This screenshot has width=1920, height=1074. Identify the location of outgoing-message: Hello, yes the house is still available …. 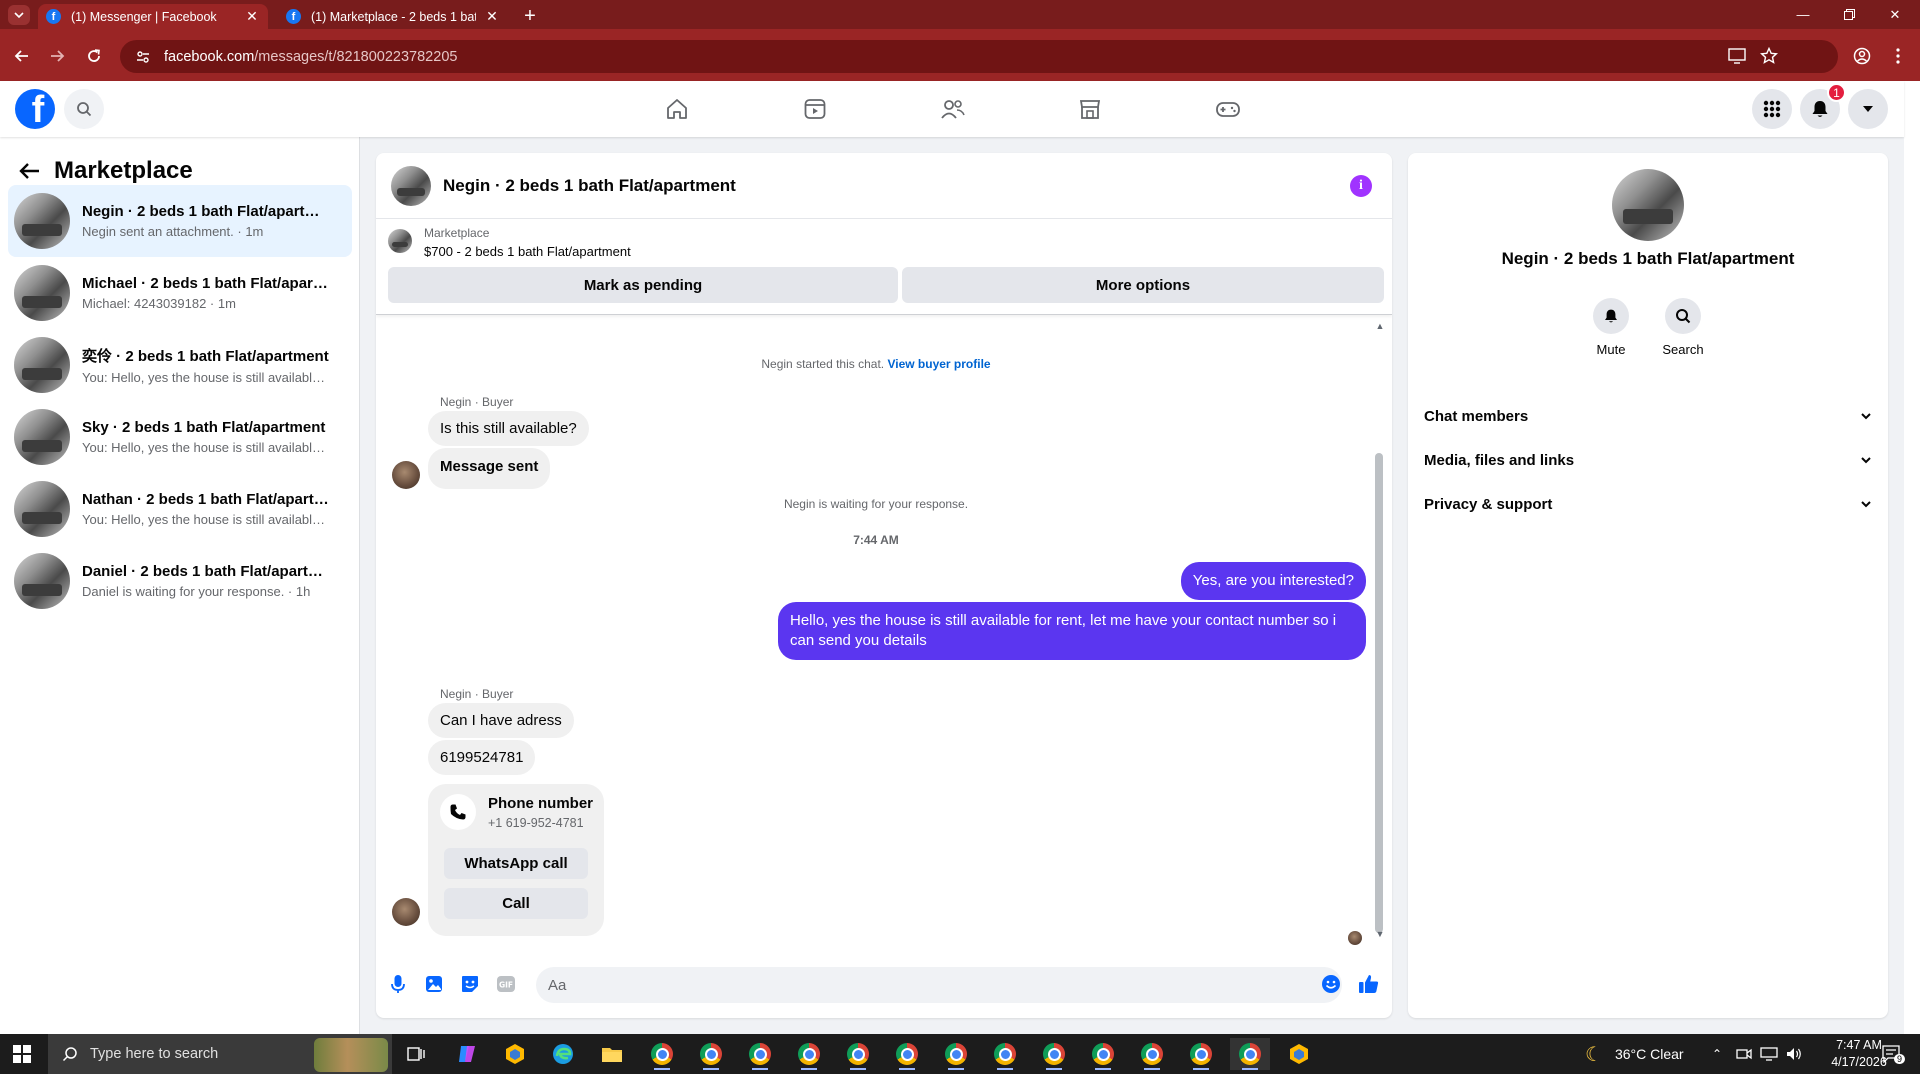
(1072, 631).